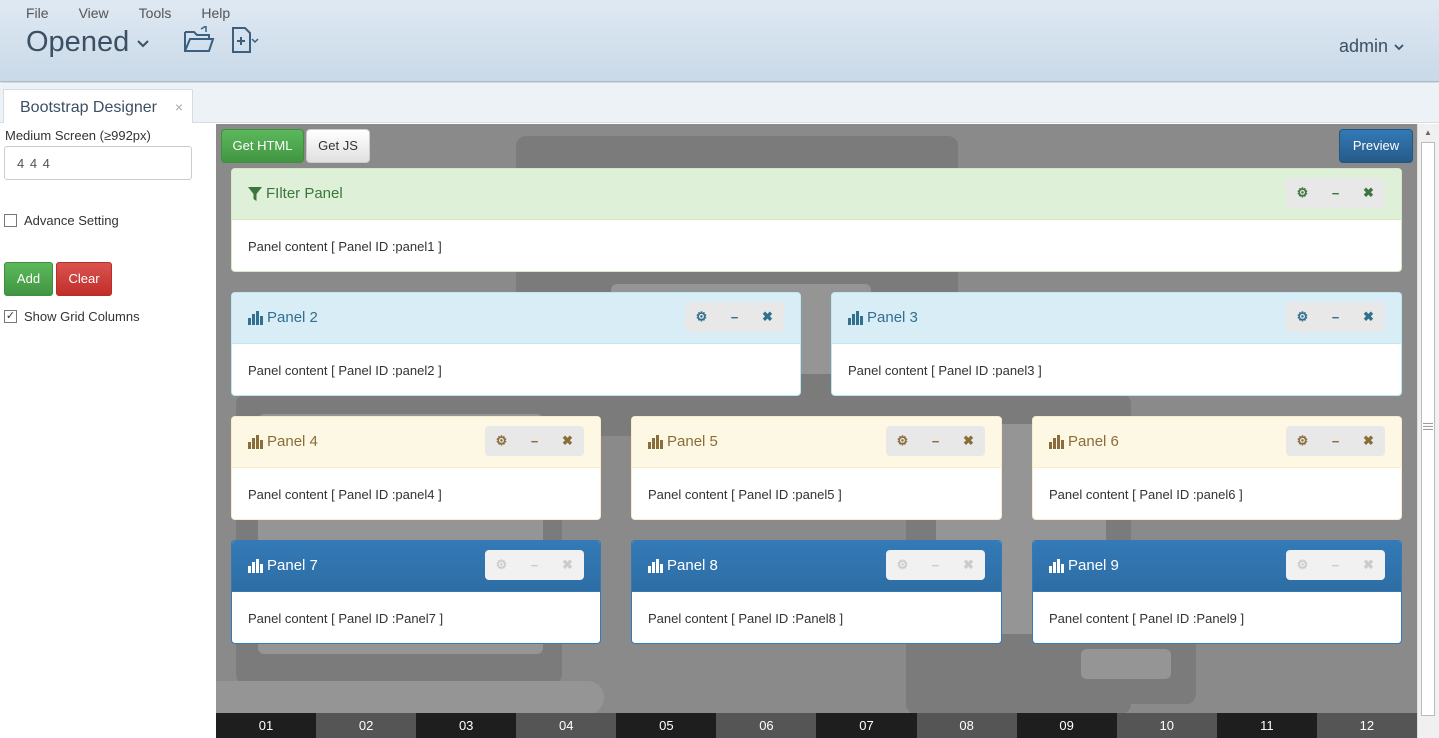 Image resolution: width=1439 pixels, height=738 pixels. I want to click on background-laptop-base, so click(410, 697).